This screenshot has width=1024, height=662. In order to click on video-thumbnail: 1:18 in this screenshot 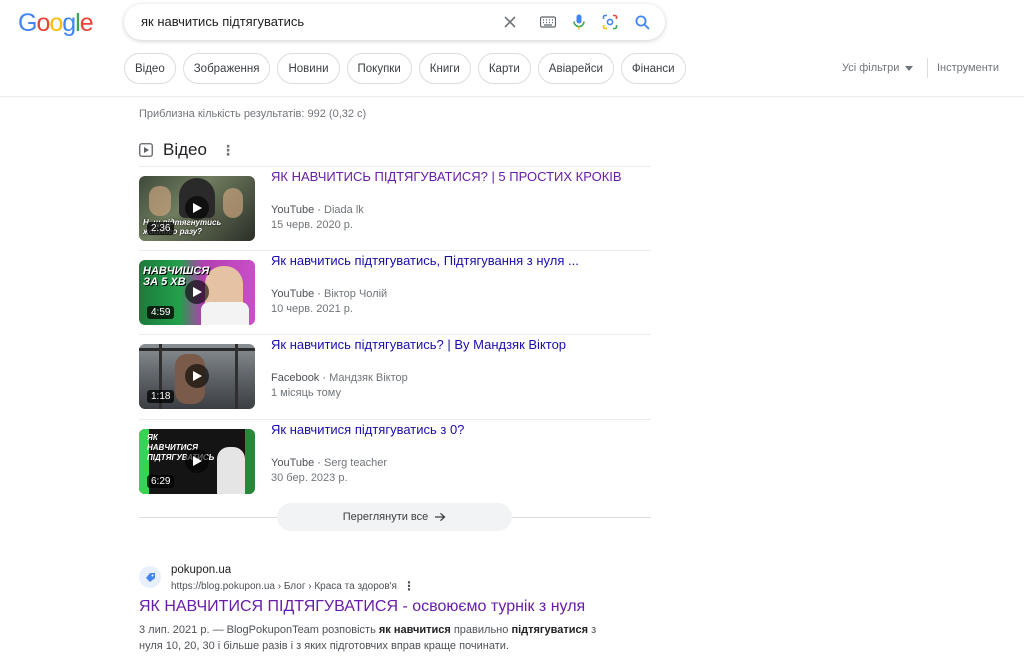, I will do `click(197, 376)`.